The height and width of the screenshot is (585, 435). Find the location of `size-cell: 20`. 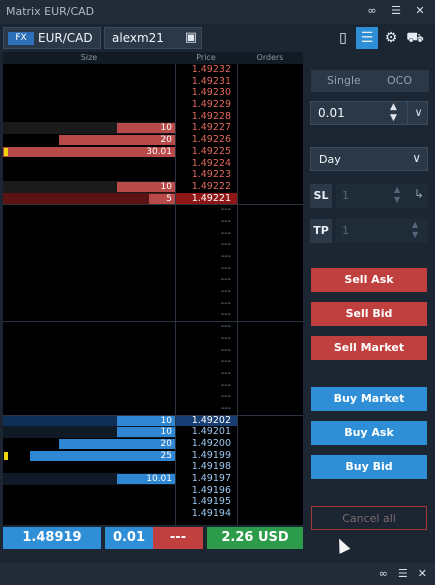

size-cell: 20 is located at coordinates (89, 444).